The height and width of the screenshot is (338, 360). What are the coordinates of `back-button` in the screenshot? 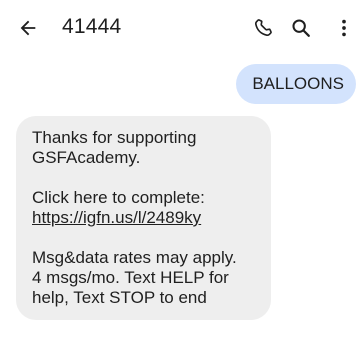 It's located at (28, 28).